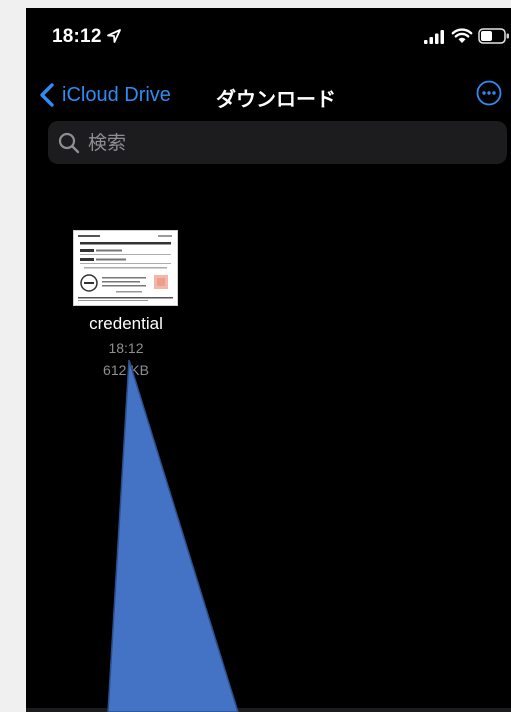  Describe the element at coordinates (114, 36) in the screenshot. I see `location-arrow-icon` at that location.